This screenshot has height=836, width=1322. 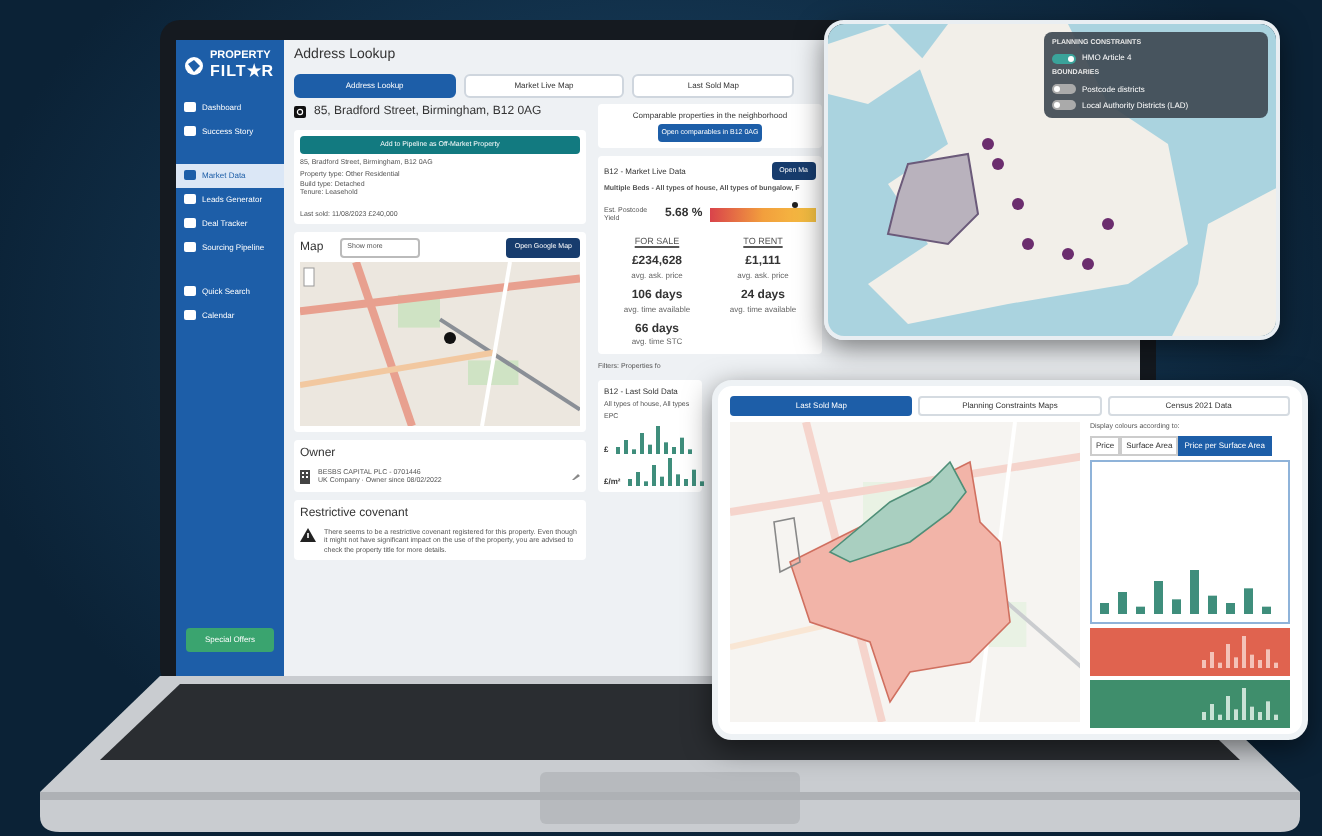 I want to click on warning-icon, so click(x=308, y=534).